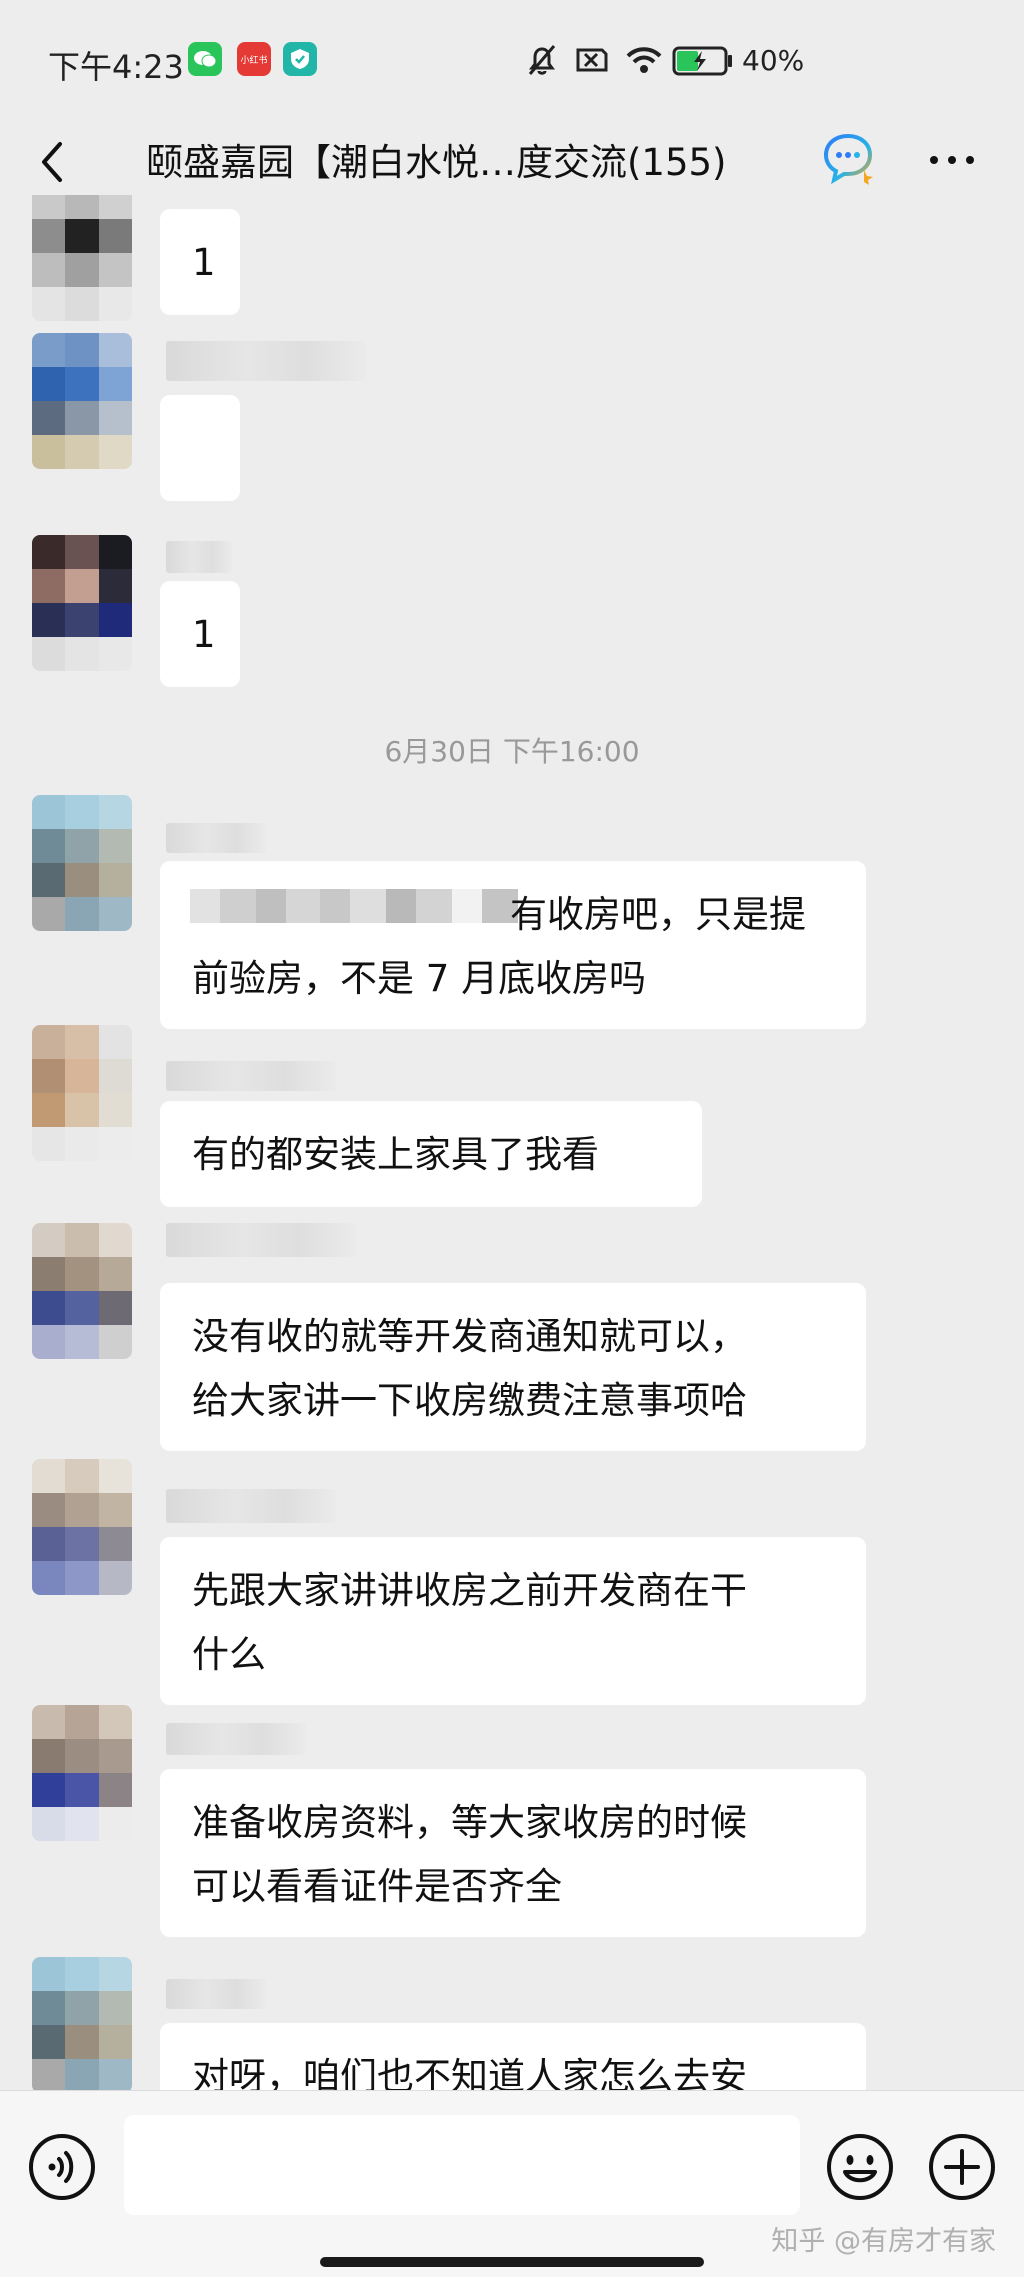 This screenshot has height=2277, width=1024. What do you see at coordinates (499, 946) in the screenshot?
I see `message-text: 有收房吧，只是提 前验房，不是 7 月底收房吗` at bounding box center [499, 946].